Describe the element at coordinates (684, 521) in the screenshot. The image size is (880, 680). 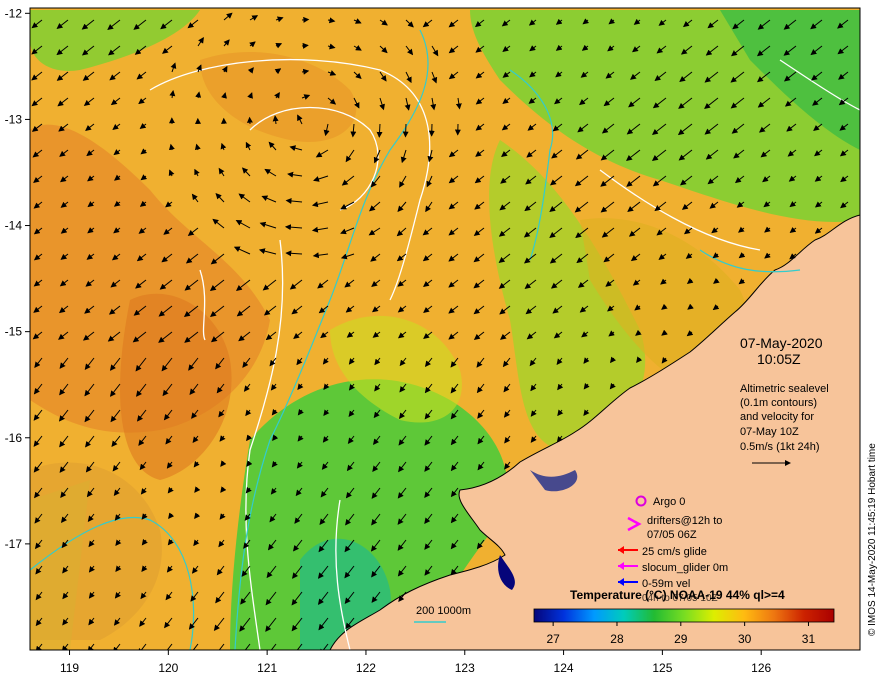
I see `drifters-label-1: drifters@12h to` at that location.